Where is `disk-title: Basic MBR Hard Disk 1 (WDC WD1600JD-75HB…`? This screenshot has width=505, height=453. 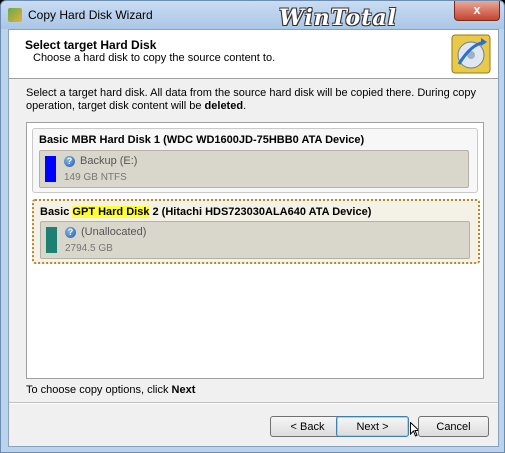
disk-title: Basic MBR Hard Disk 1 (WDC WD1600JD-75HB… is located at coordinates (202, 140).